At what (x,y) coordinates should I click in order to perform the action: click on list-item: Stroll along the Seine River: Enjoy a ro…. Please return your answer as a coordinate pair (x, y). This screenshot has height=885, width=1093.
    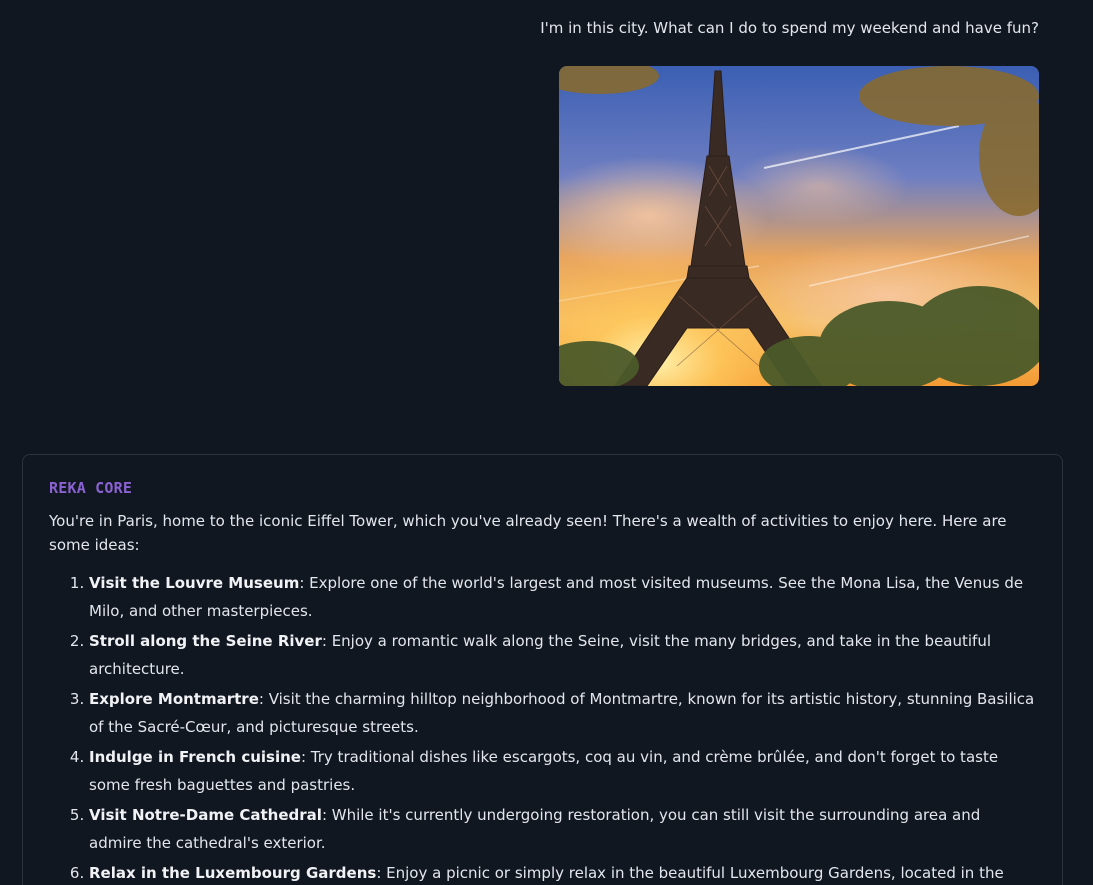
    Looking at the image, I should click on (562, 655).